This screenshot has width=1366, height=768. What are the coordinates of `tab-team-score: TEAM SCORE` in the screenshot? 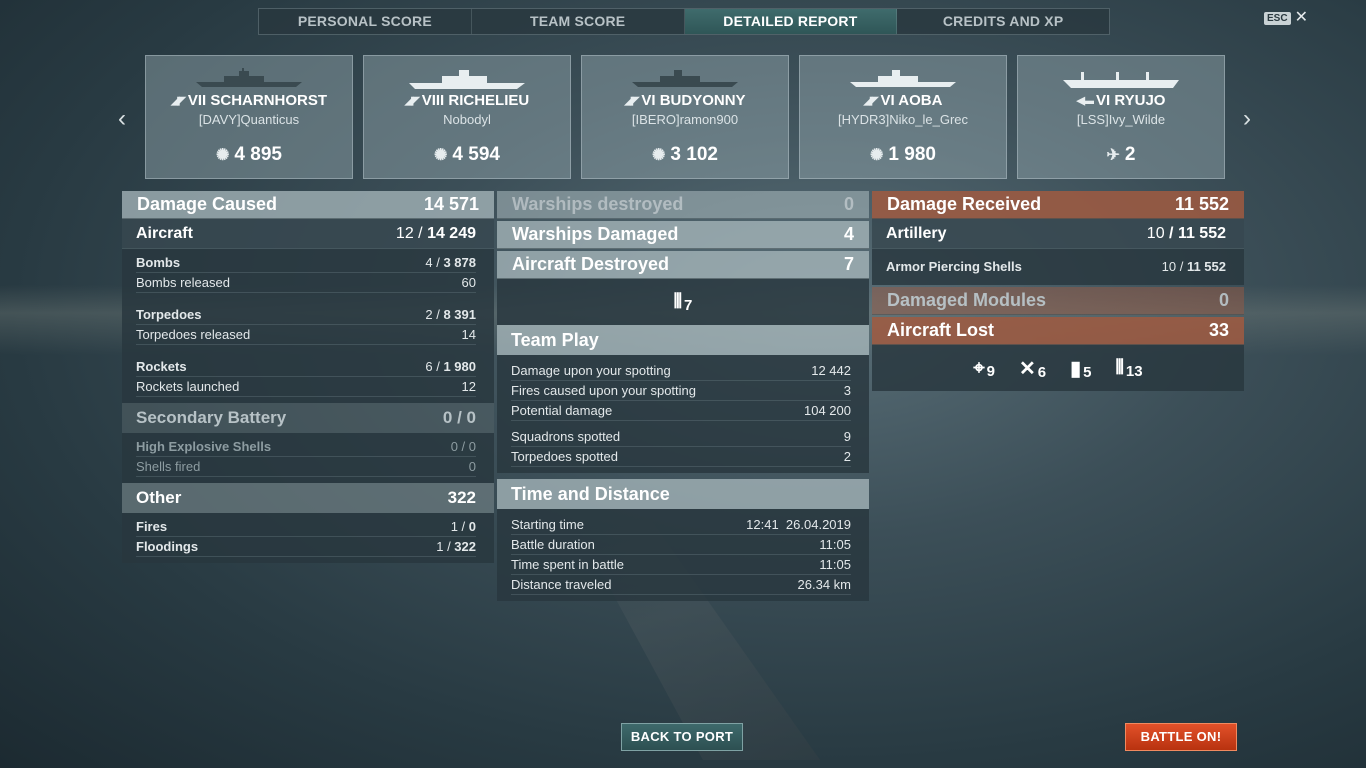 It's located at (578, 21).